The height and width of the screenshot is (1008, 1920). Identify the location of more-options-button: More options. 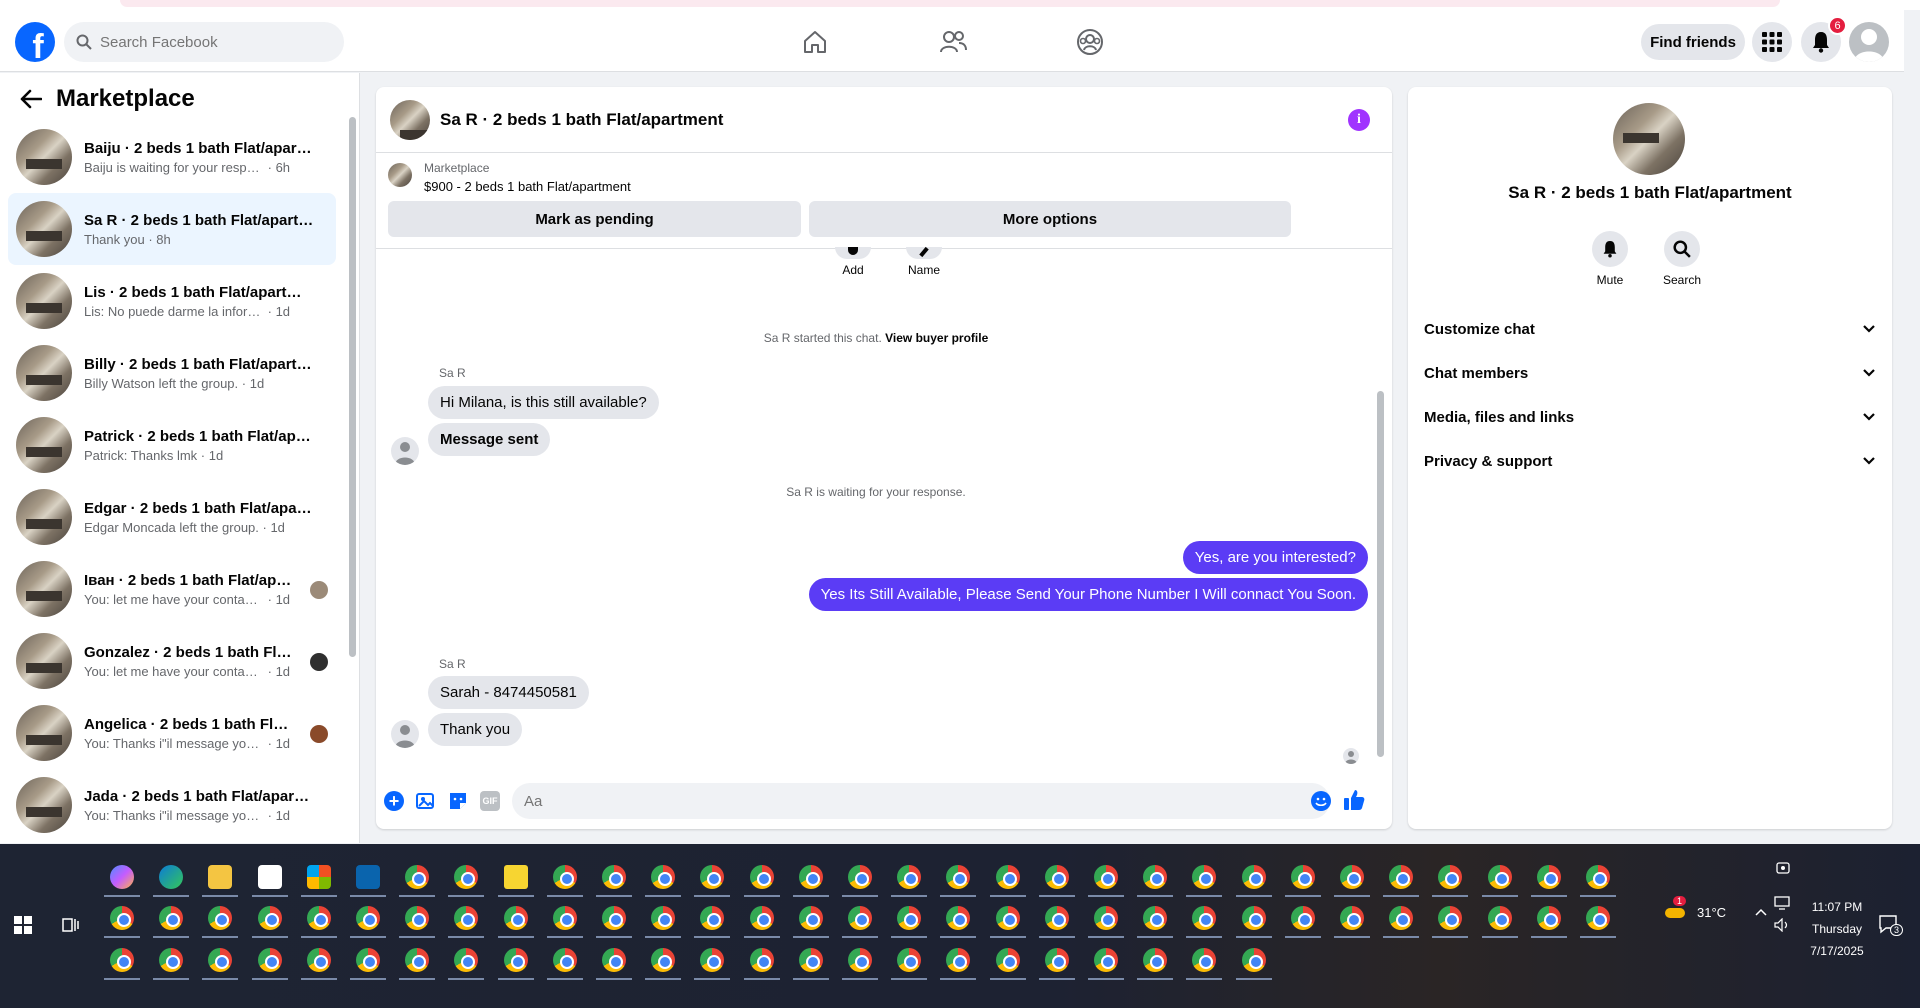
(1050, 219).